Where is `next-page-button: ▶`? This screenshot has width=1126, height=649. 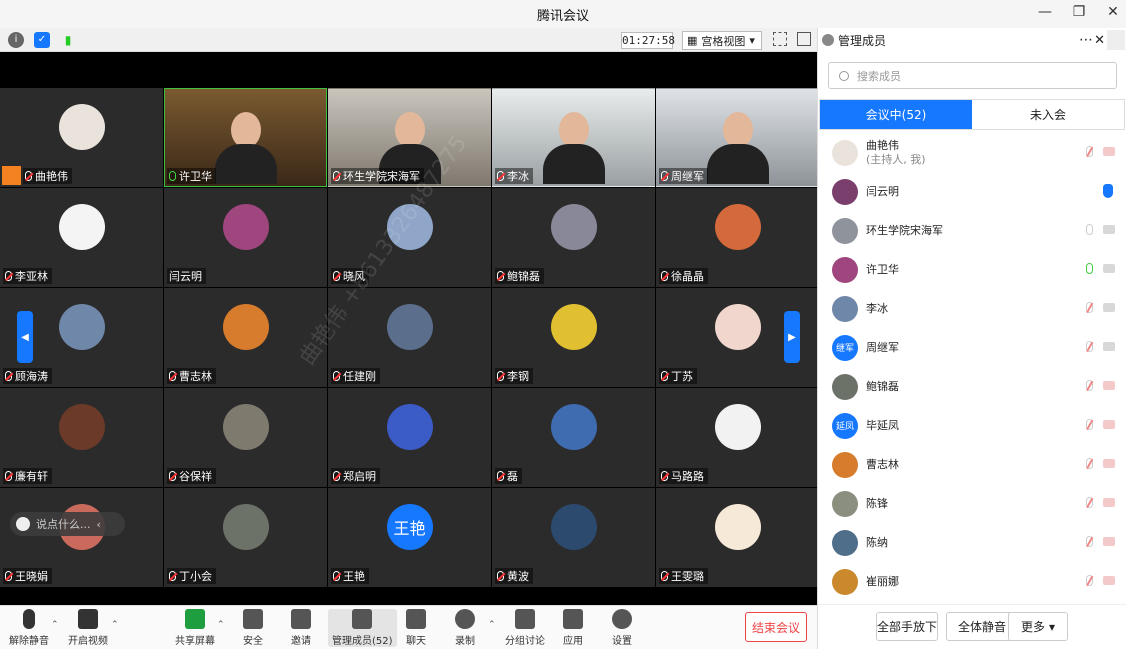
next-page-button: ▶ is located at coordinates (792, 337).